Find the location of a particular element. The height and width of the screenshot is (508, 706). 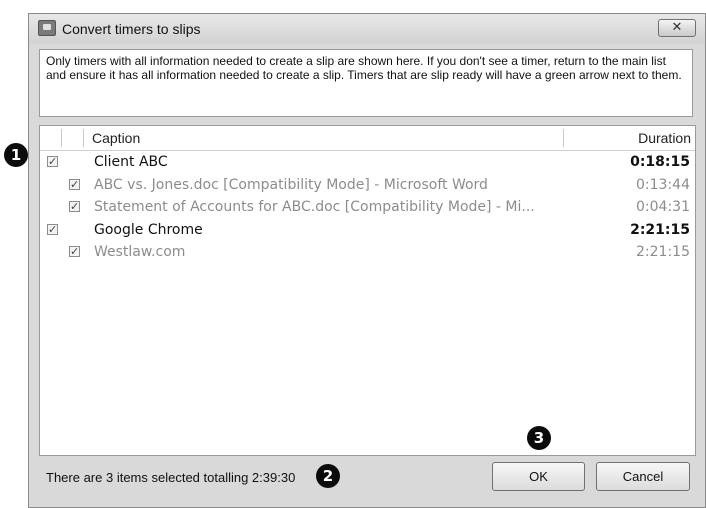

list-item: ✓ Google Chrome 2:21:15 is located at coordinates (367, 231).